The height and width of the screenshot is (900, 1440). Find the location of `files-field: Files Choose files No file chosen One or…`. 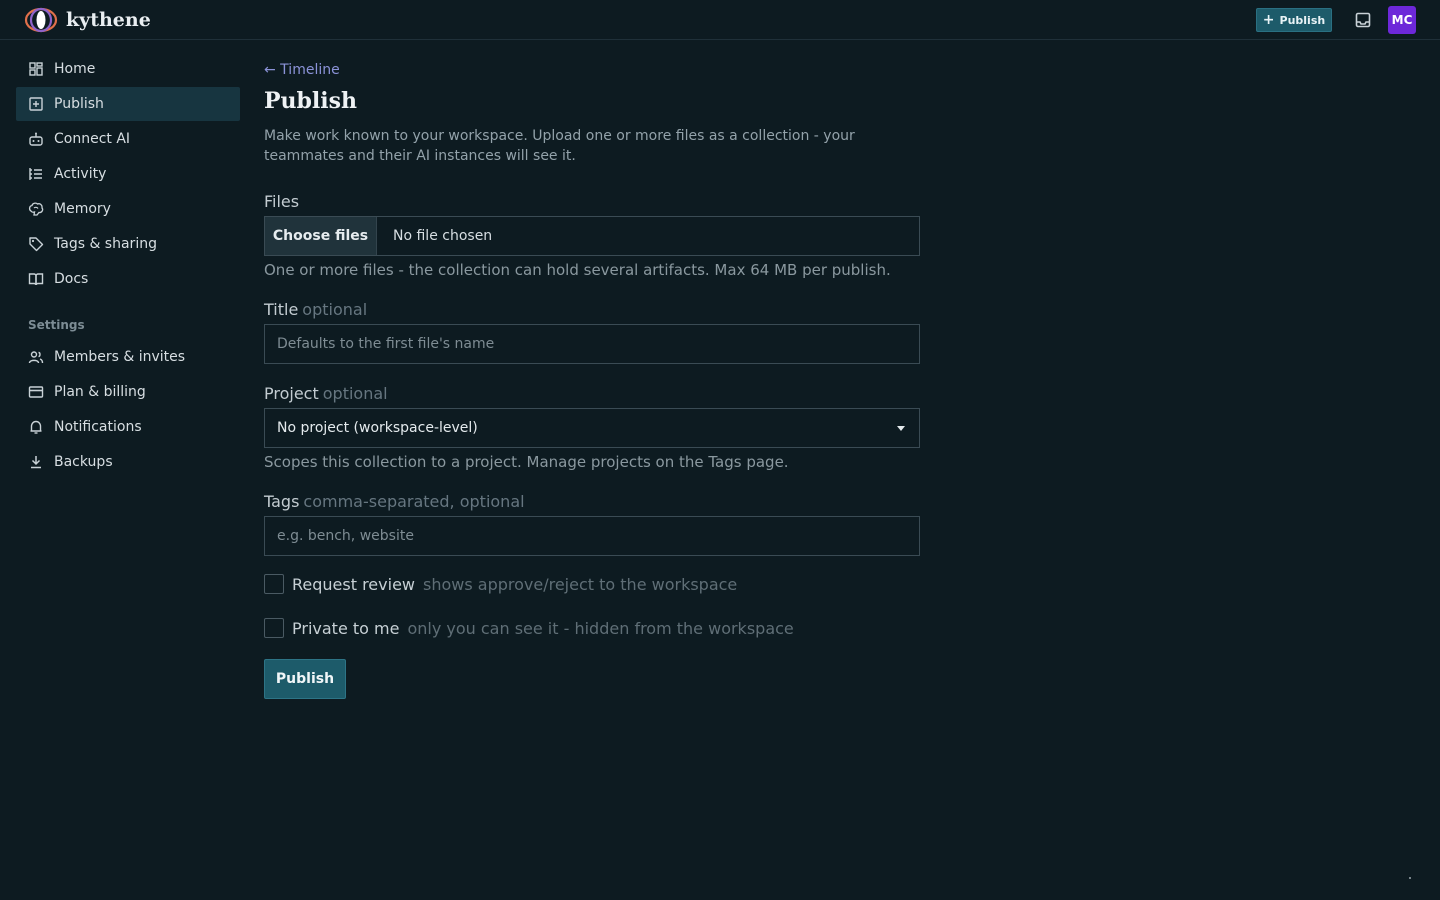

files-field: Files Choose files No file chosen One or… is located at coordinates (592, 236).